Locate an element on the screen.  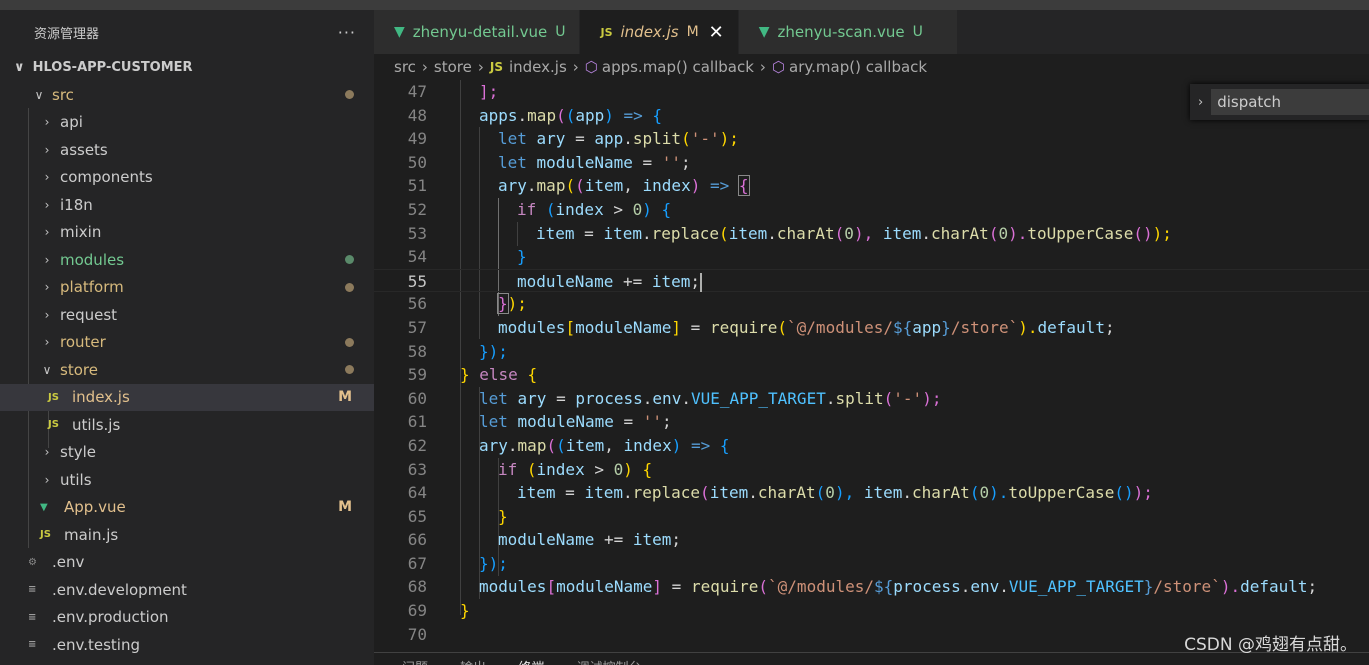
code-token: VUE_APP_TARGET is located at coordinates (758, 398).